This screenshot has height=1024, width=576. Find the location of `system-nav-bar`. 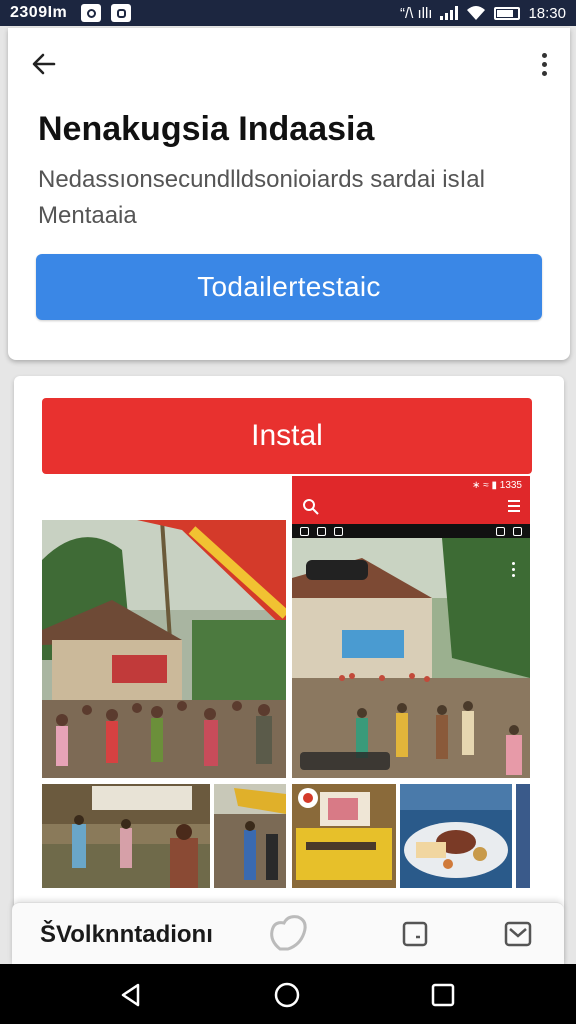

system-nav-bar is located at coordinates (288, 994).